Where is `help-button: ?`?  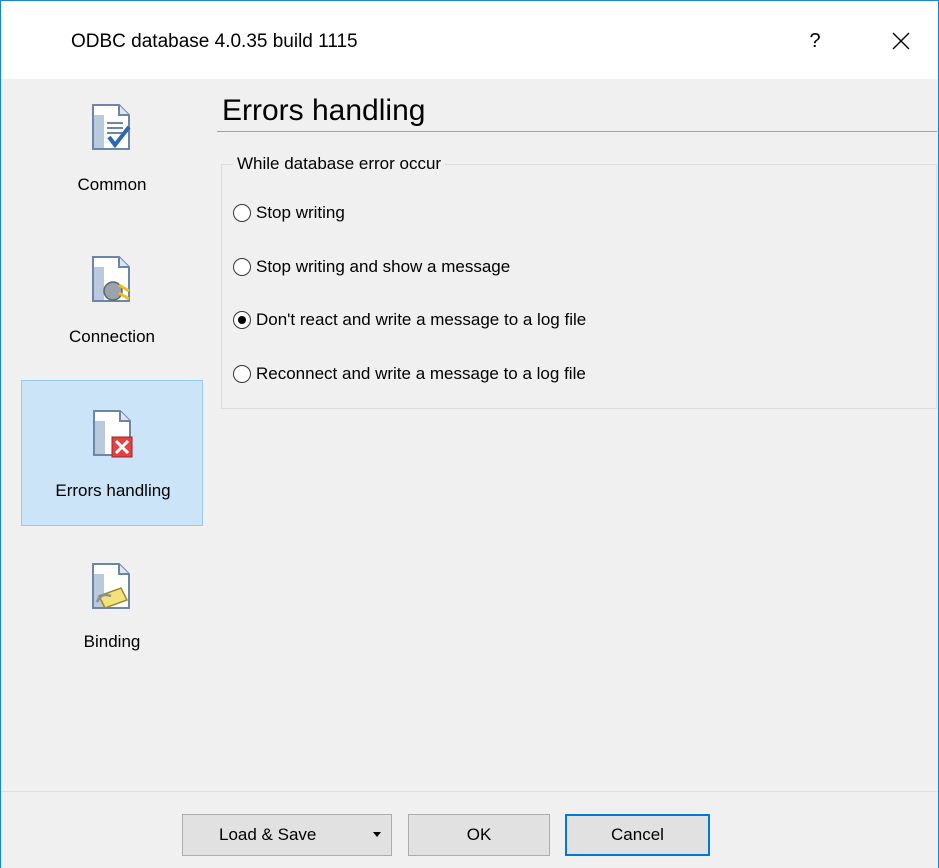 help-button: ? is located at coordinates (815, 41).